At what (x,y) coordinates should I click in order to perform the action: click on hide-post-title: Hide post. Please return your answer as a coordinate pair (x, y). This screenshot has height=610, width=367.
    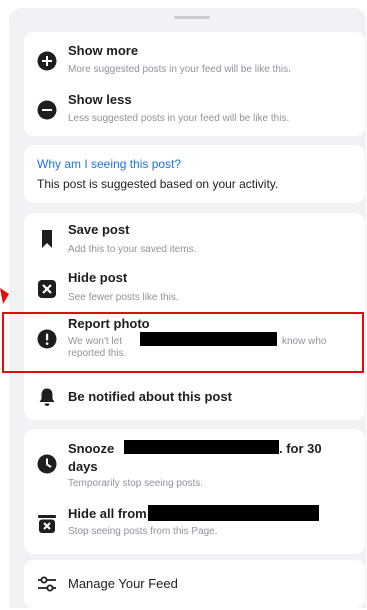
    Looking at the image, I should click on (98, 277).